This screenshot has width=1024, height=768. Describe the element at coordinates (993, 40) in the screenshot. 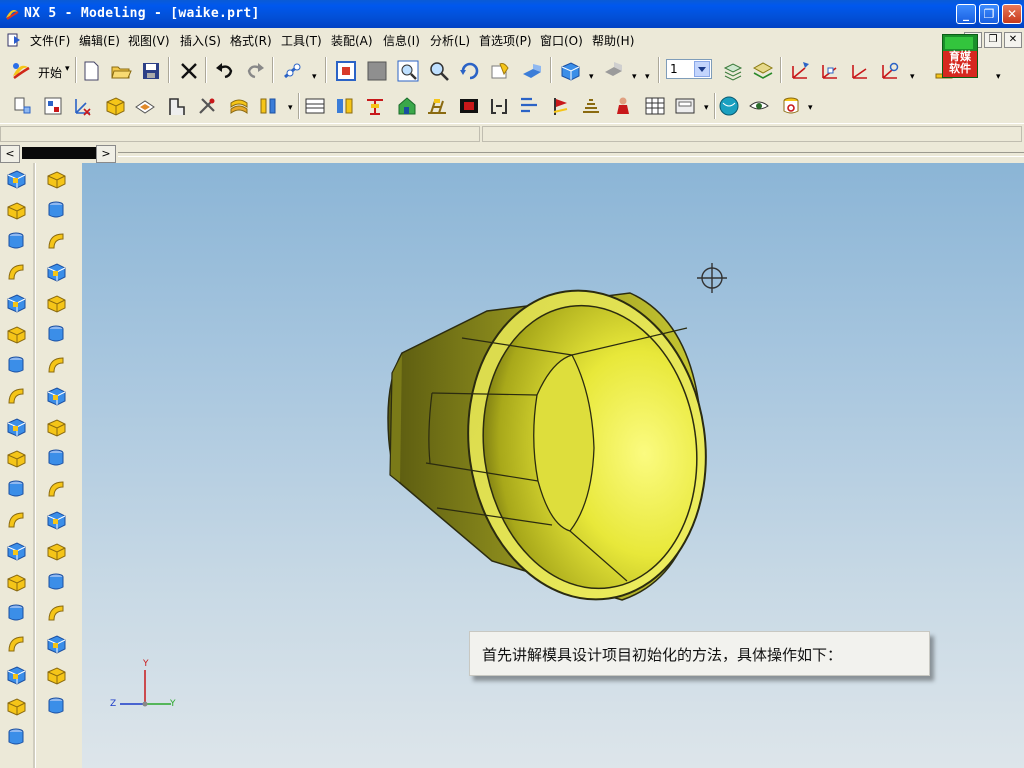

I see `doc-restore-button: ❐` at that location.